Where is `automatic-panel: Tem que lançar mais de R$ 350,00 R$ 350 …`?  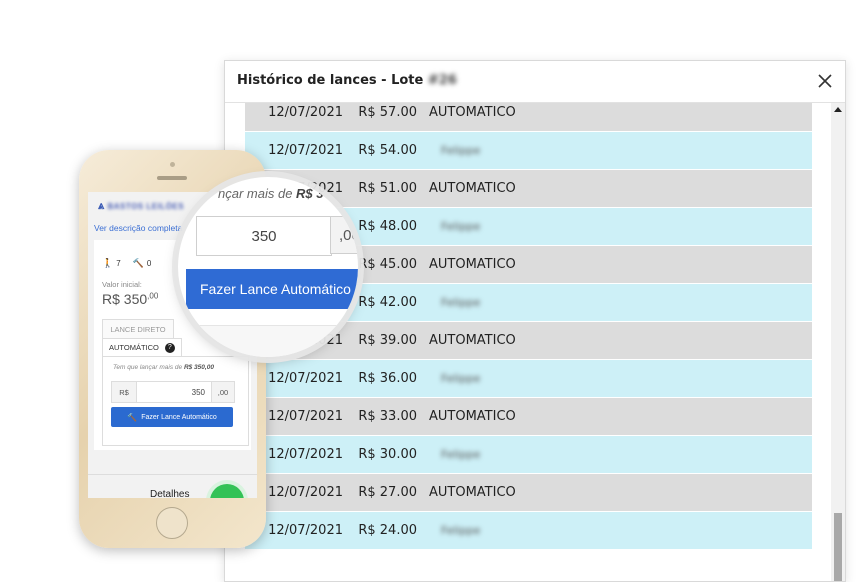 automatic-panel: Tem que lançar mais de R$ 350,00 R$ 350 … is located at coordinates (175, 401).